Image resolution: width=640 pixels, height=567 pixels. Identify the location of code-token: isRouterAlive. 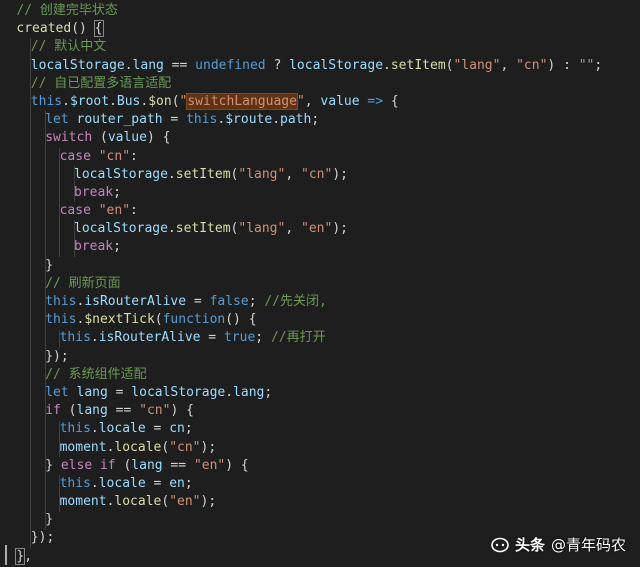
(149, 338).